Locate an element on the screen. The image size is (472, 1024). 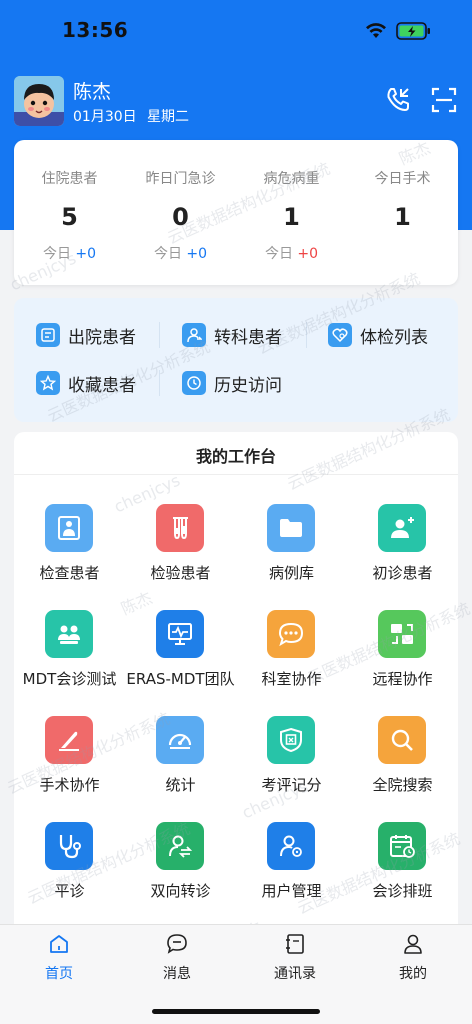
stat-outpatients: 昨日门急诊 0 今日 +0 is located at coordinates (180, 212).